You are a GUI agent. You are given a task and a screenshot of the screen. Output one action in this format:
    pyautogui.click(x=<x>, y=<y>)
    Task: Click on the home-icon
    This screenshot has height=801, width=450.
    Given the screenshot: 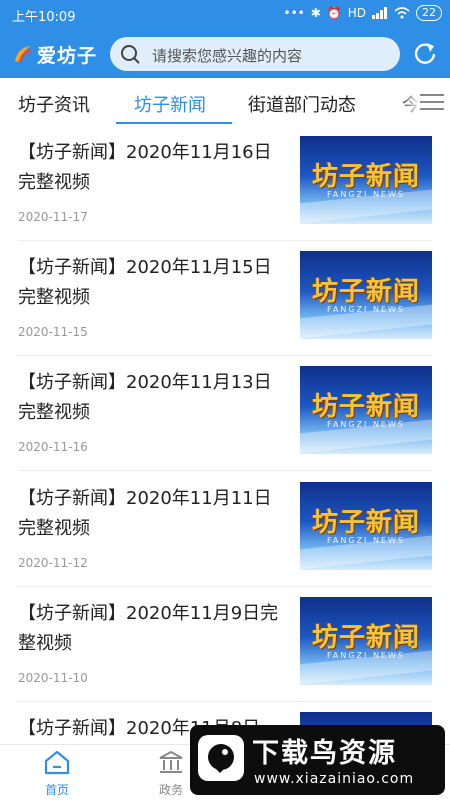 What is the action you would take?
    pyautogui.click(x=57, y=762)
    